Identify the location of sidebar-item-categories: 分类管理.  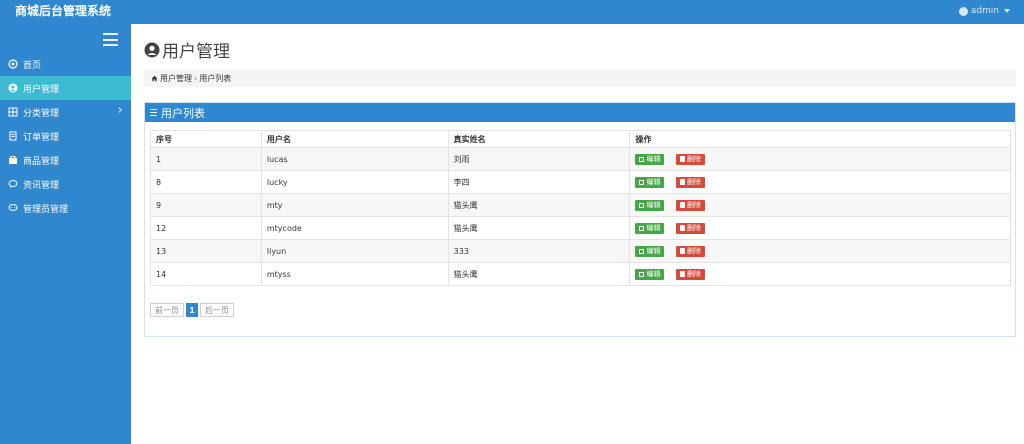
(65, 112).